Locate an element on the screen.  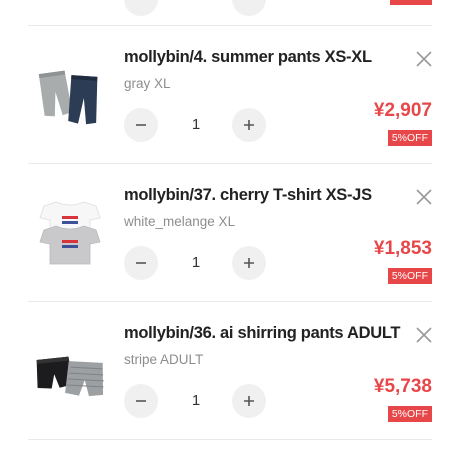
item-price: ¥5,738 is located at coordinates (402, 386).